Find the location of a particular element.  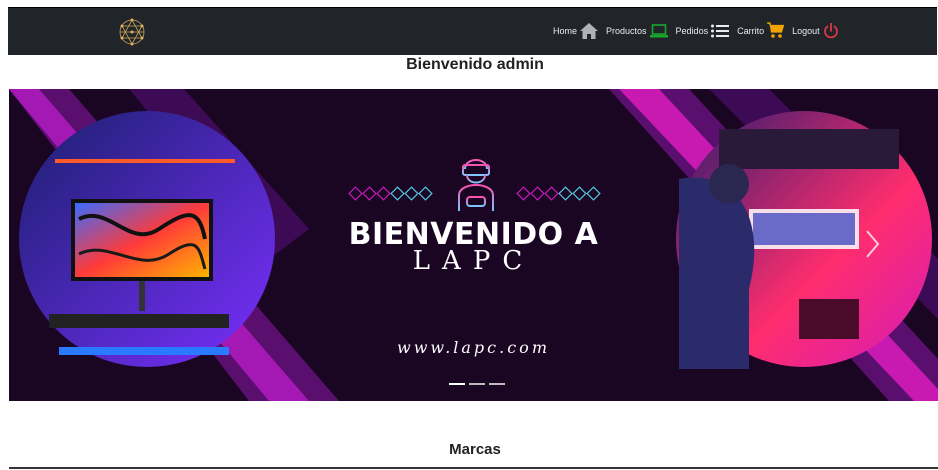

nav-logout-label: Logout is located at coordinates (806, 30).